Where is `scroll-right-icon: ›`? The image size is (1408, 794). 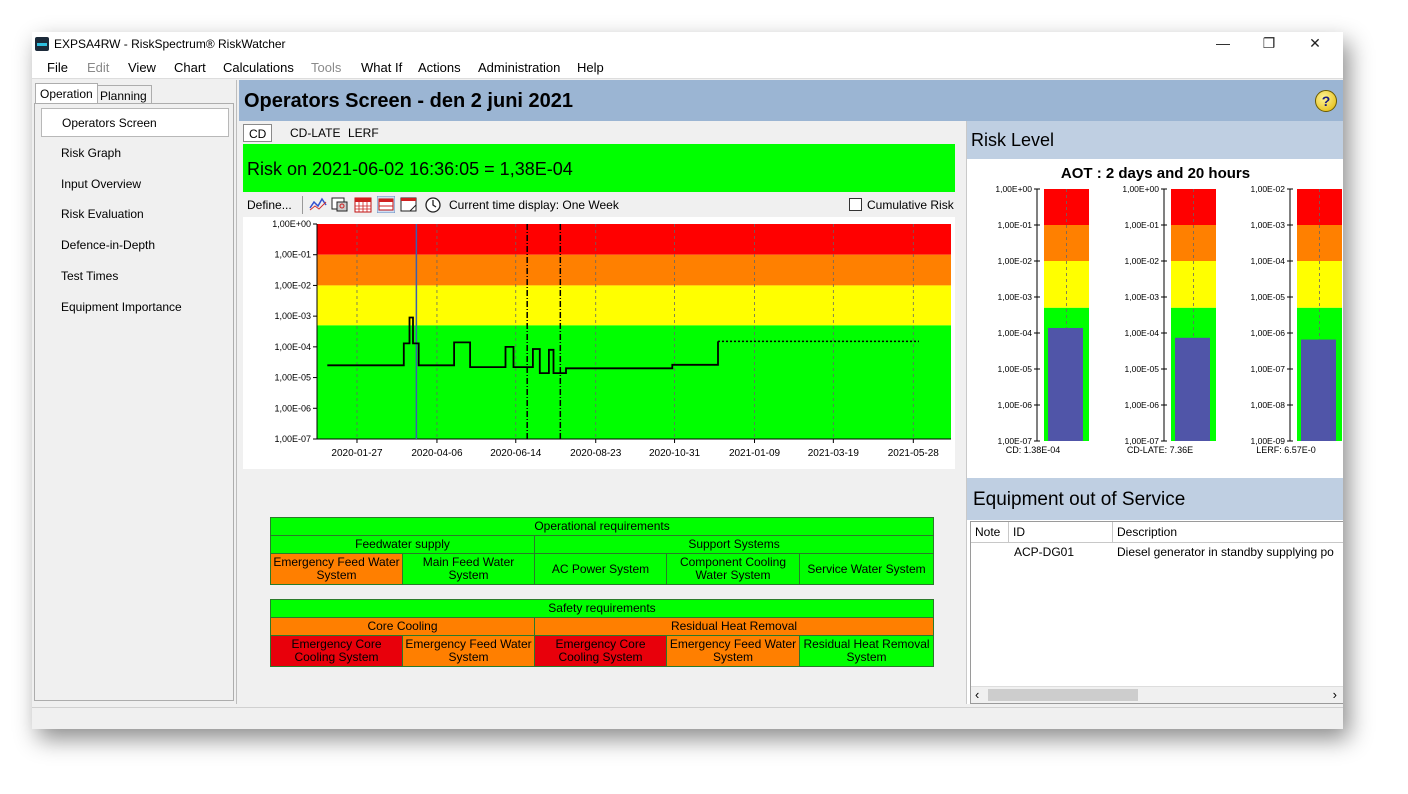 scroll-right-icon: › is located at coordinates (1335, 694).